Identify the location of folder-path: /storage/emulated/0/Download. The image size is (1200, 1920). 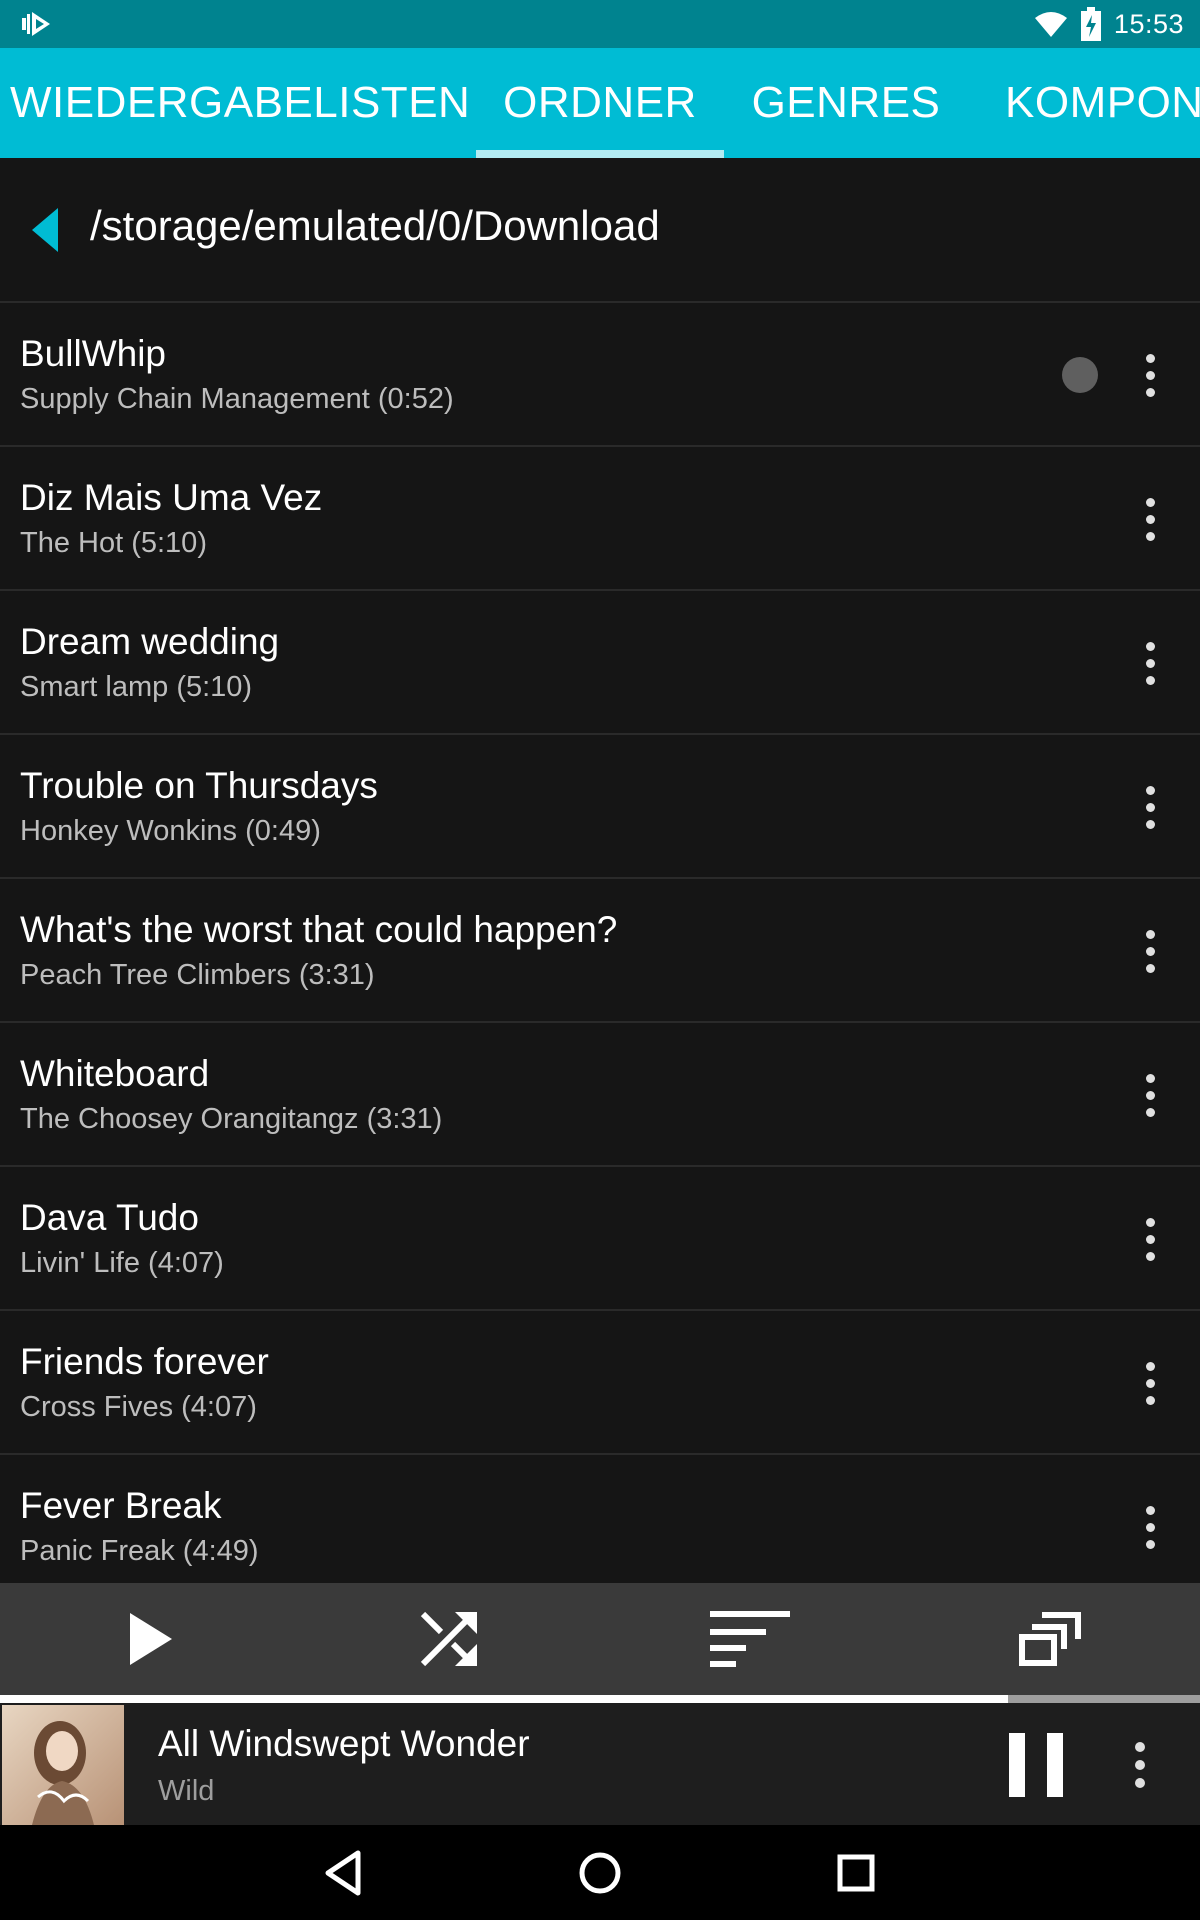
(375, 225).